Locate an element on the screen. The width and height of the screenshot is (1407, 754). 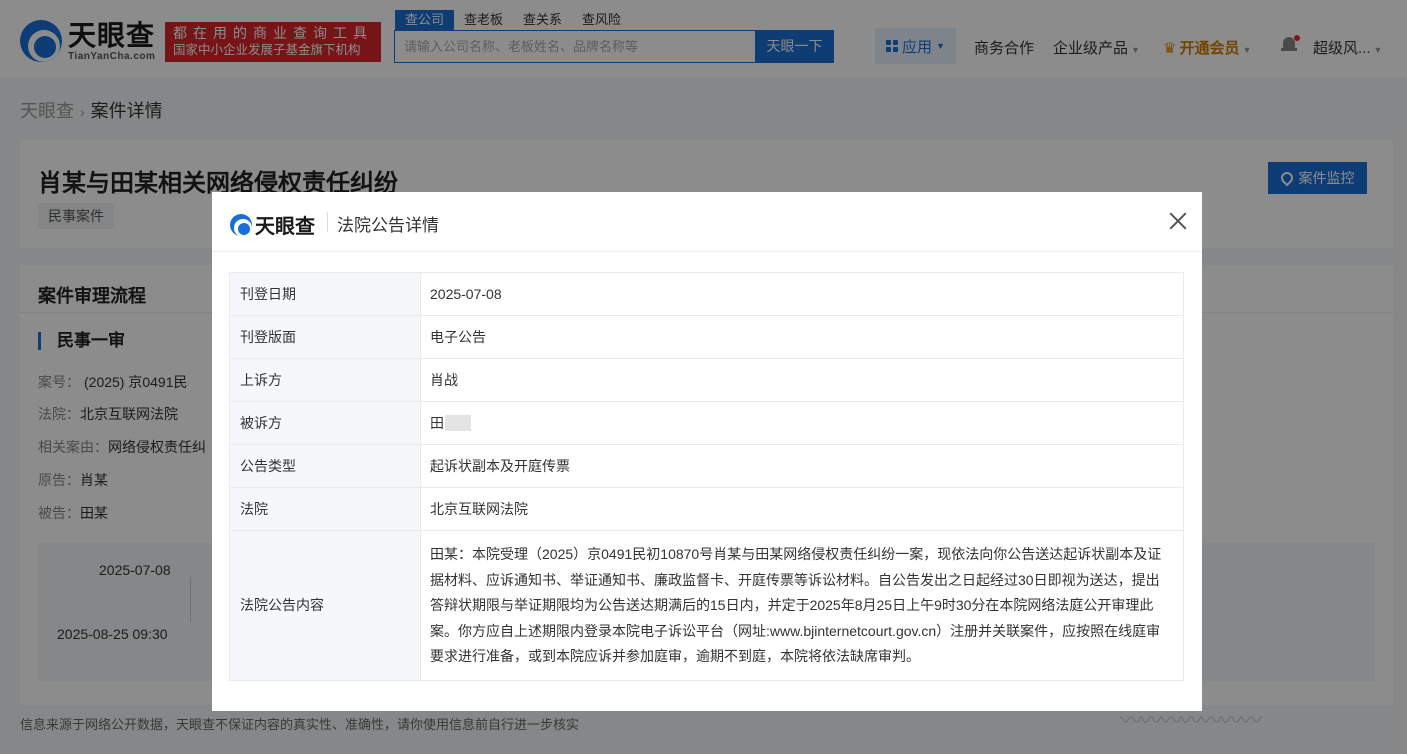
table-row: 刊登日期 2025-07-08 is located at coordinates (706, 294).